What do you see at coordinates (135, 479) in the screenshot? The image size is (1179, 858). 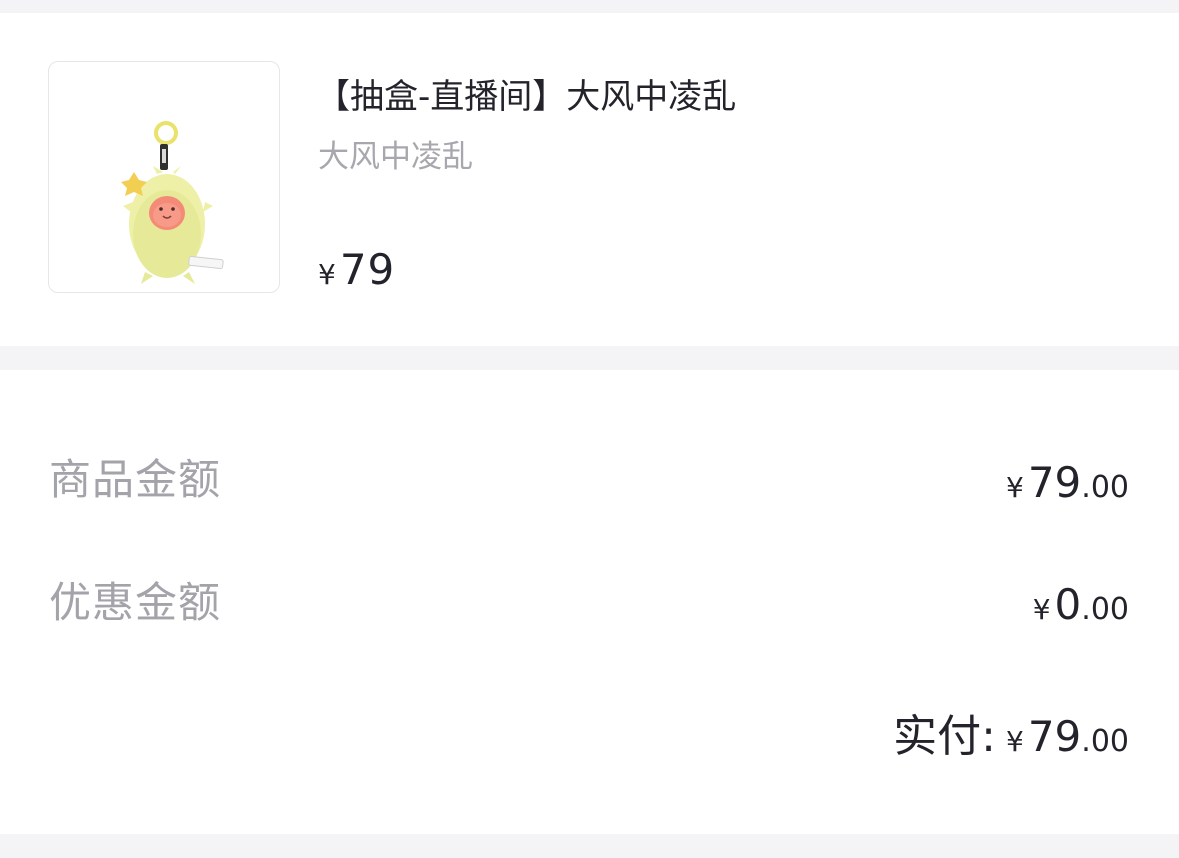 I see `goods-amount-label: 商品金额` at bounding box center [135, 479].